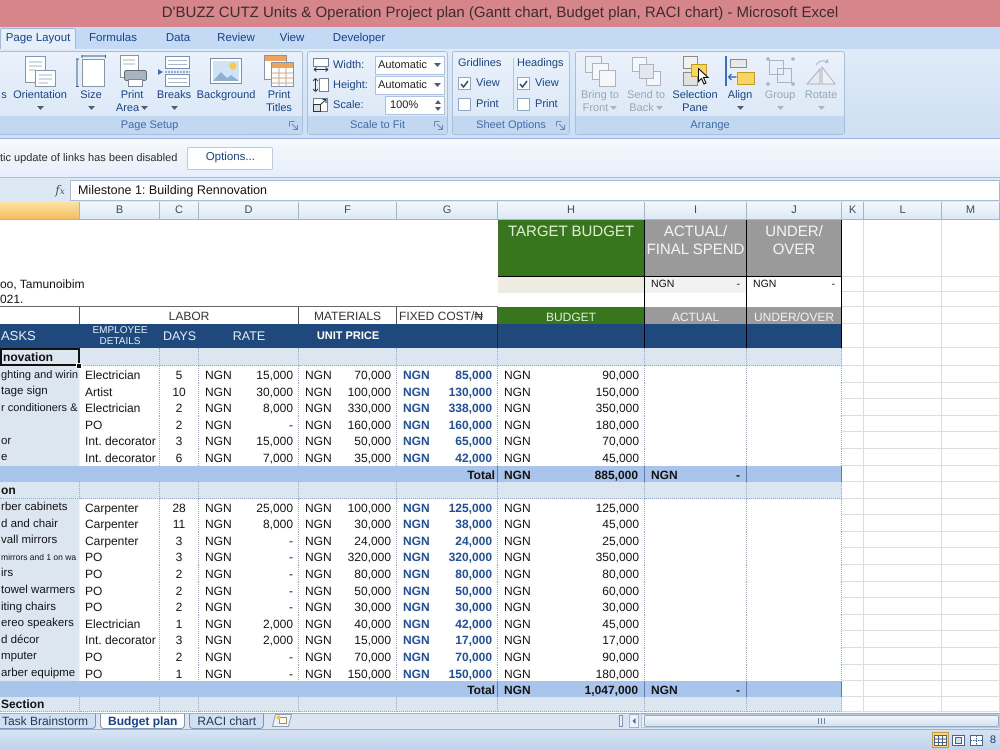  I want to click on column-header: J, so click(794, 211).